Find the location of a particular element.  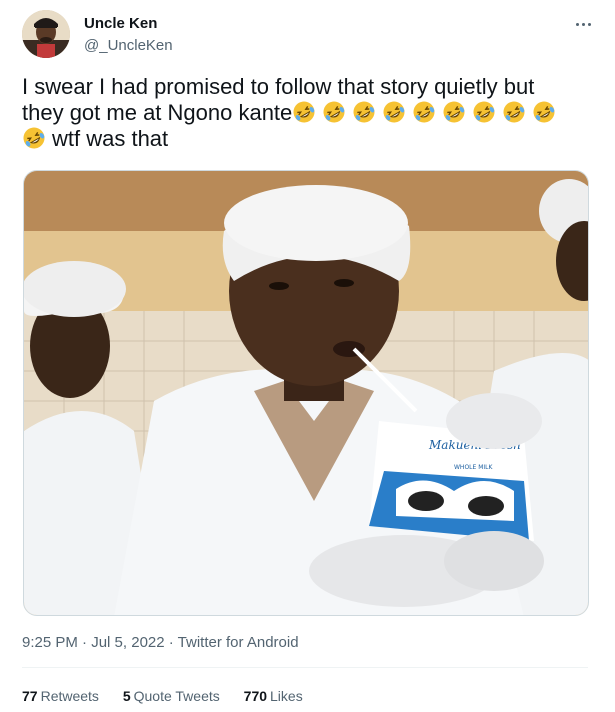

likes-stat: 770 Likes is located at coordinates (273, 696).